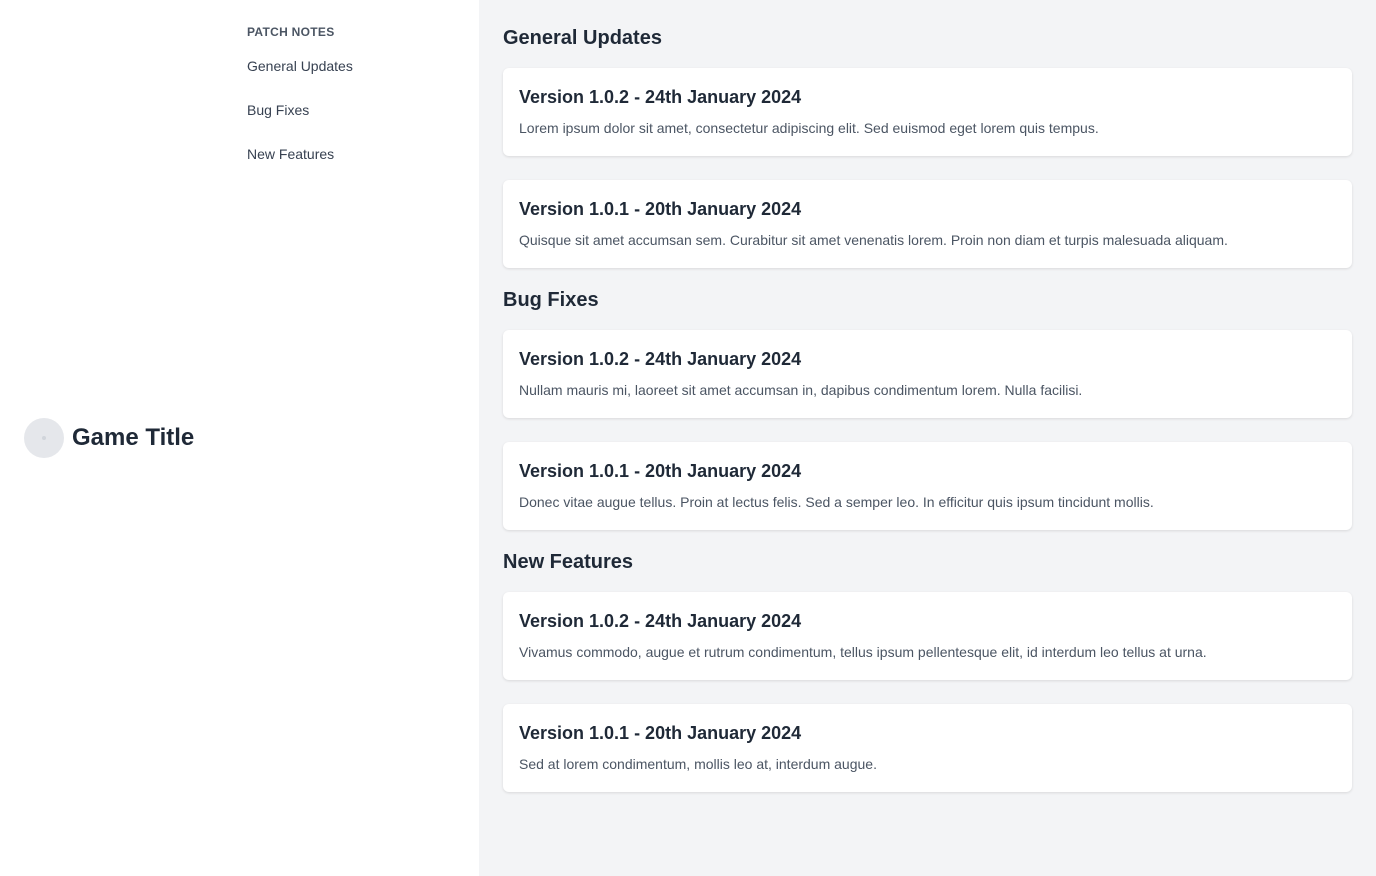 Image resolution: width=1376 pixels, height=876 pixels. Describe the element at coordinates (568, 562) in the screenshot. I see `section-title: New Features` at that location.